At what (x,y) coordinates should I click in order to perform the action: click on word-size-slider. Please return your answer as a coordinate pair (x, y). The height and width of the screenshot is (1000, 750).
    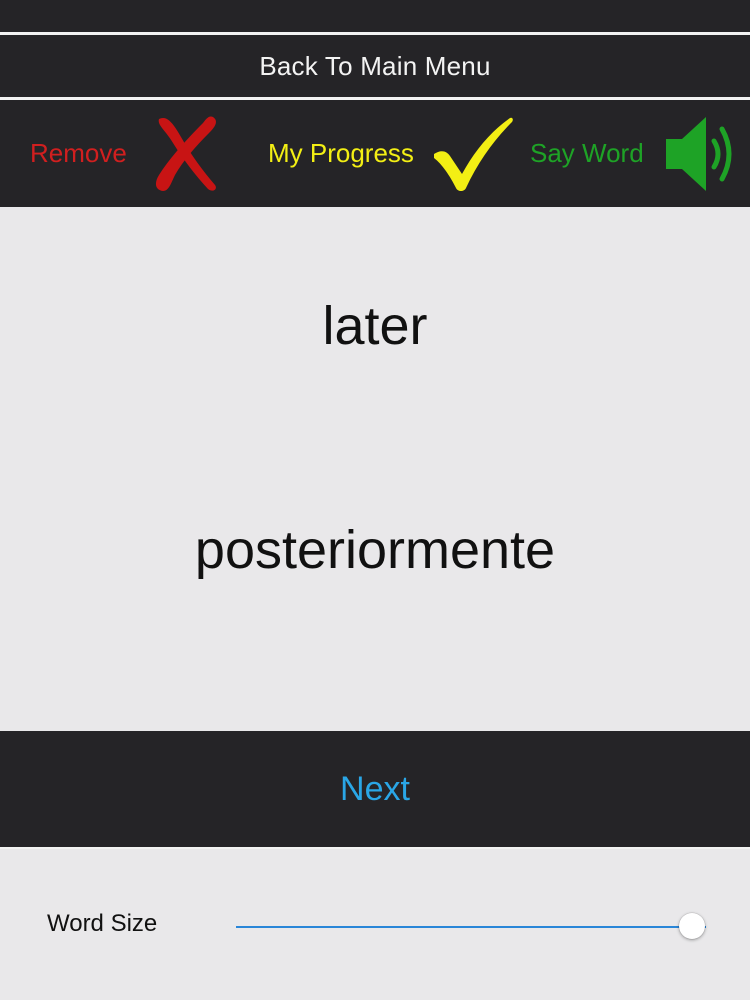
    Looking at the image, I should click on (471, 927).